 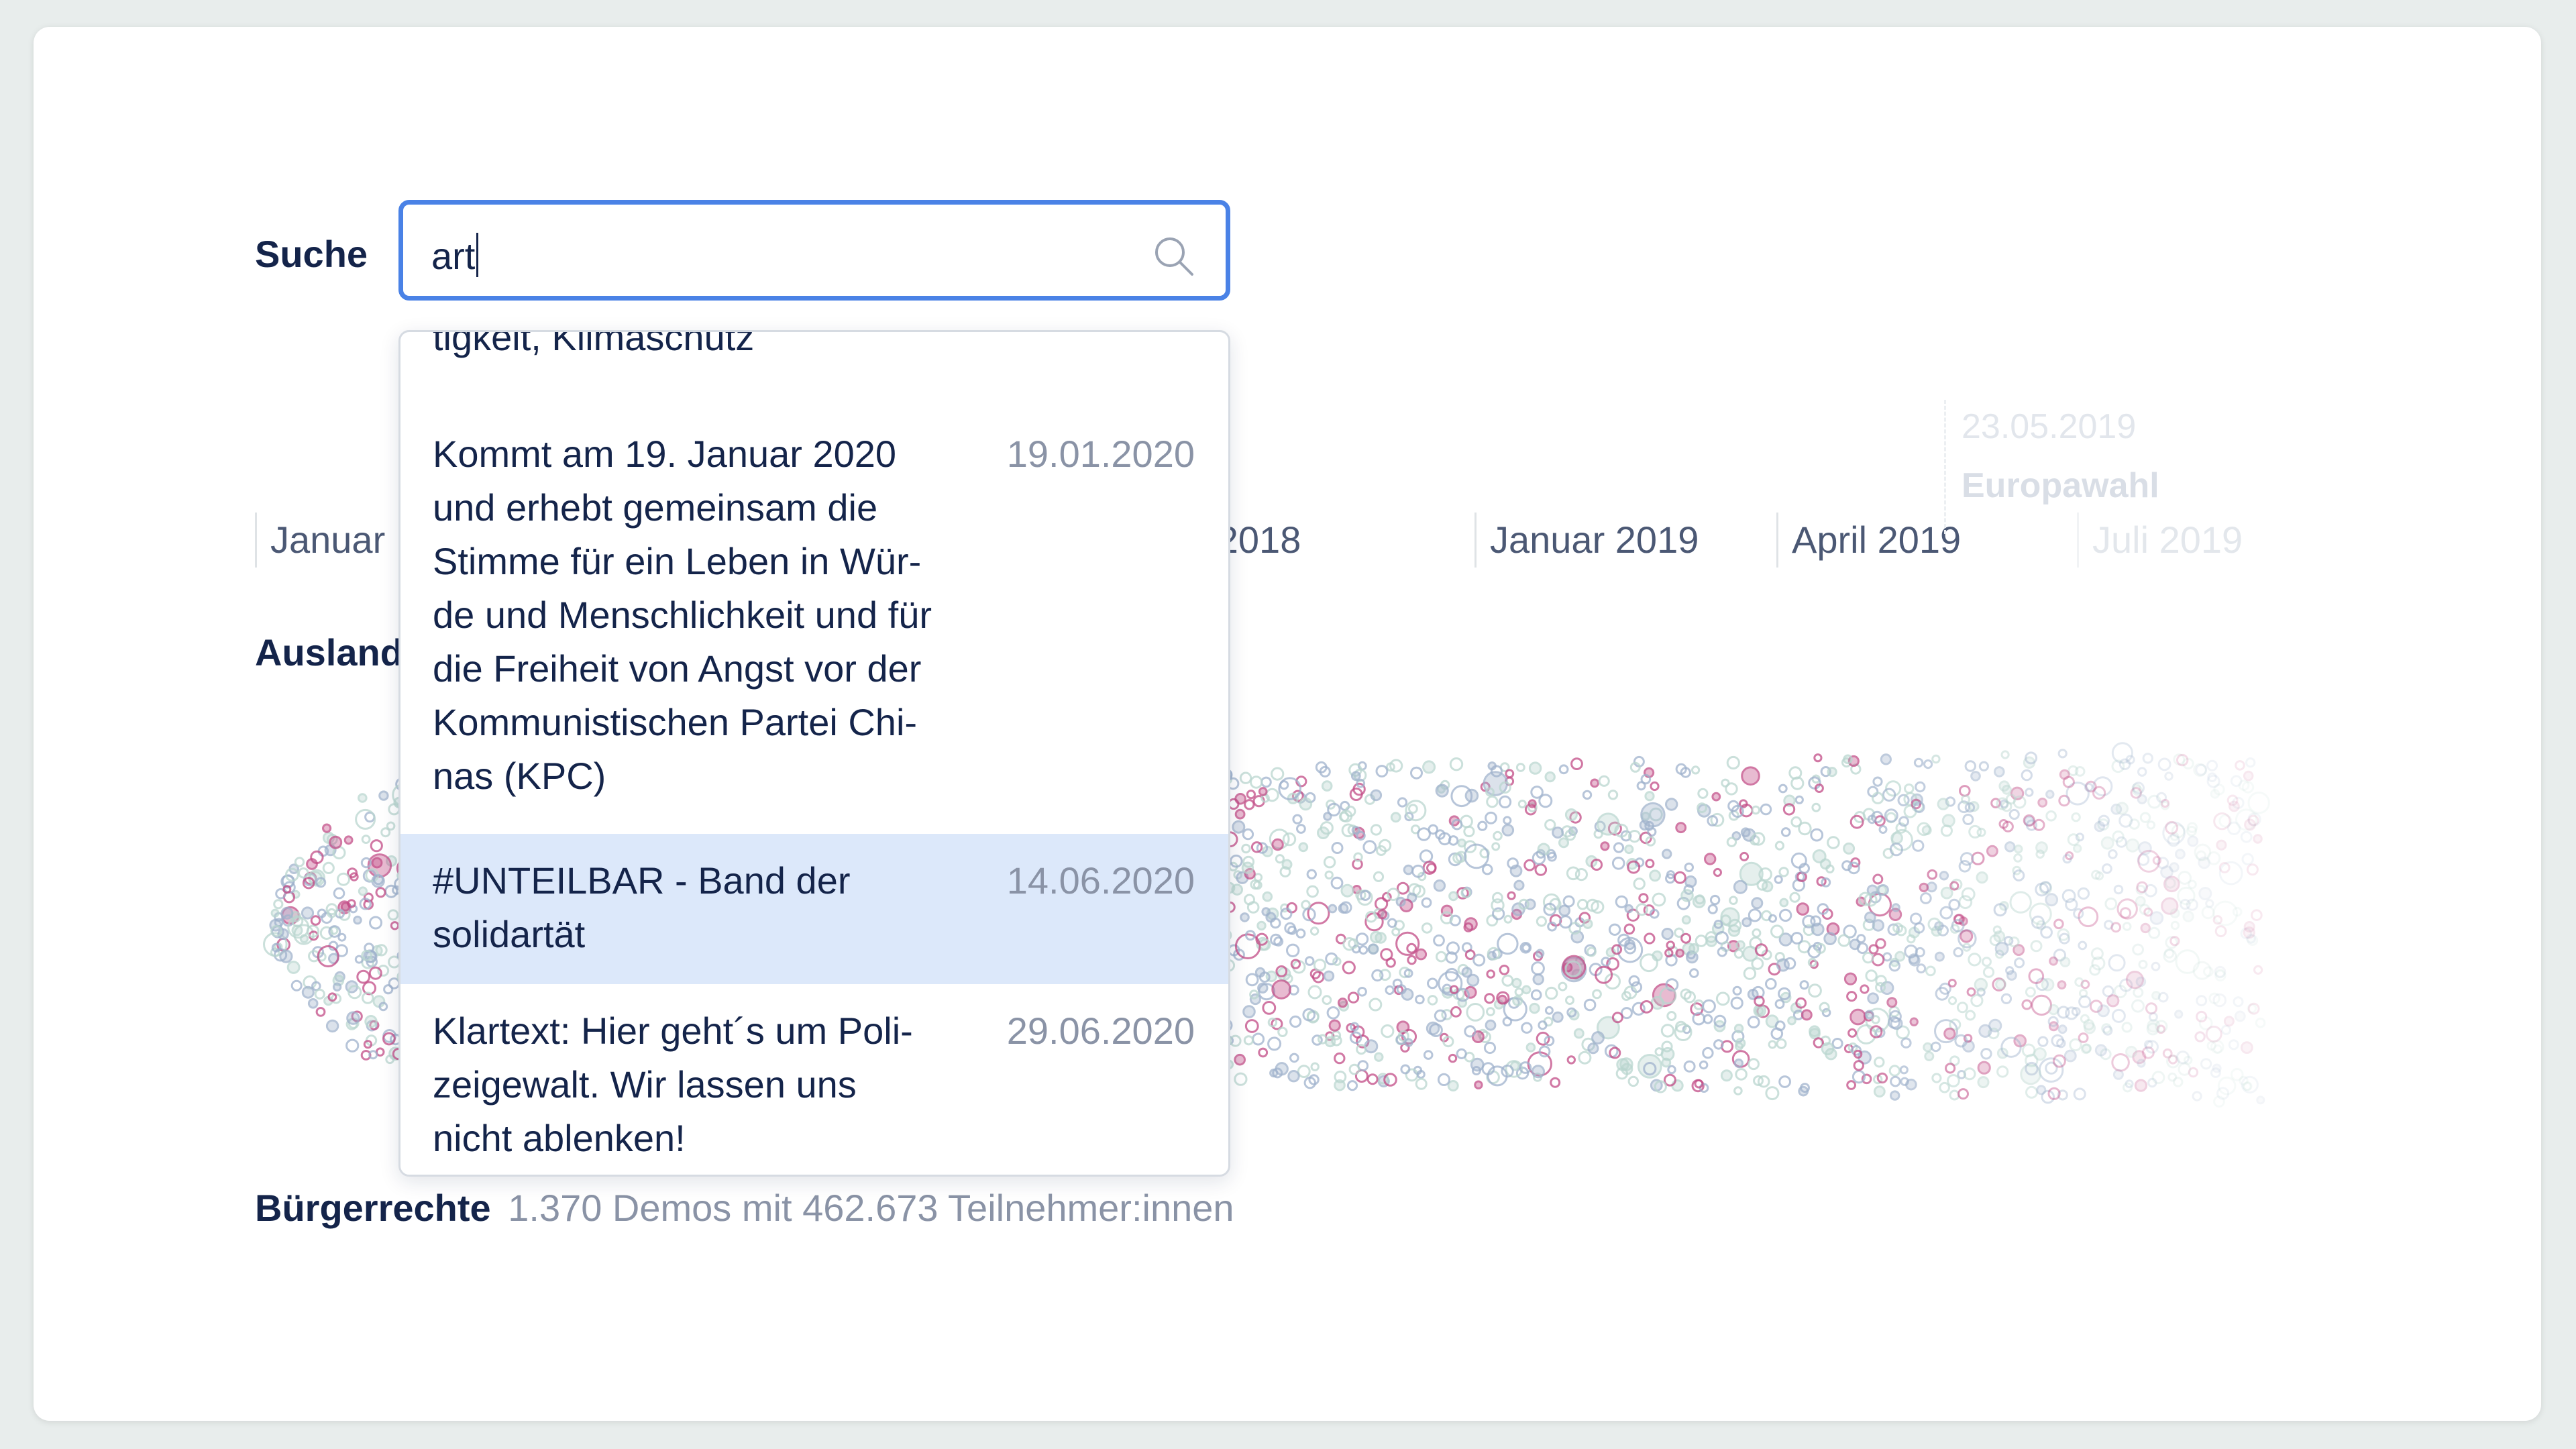 I want to click on suggestion-date: 14.06.2020, so click(x=1100, y=880).